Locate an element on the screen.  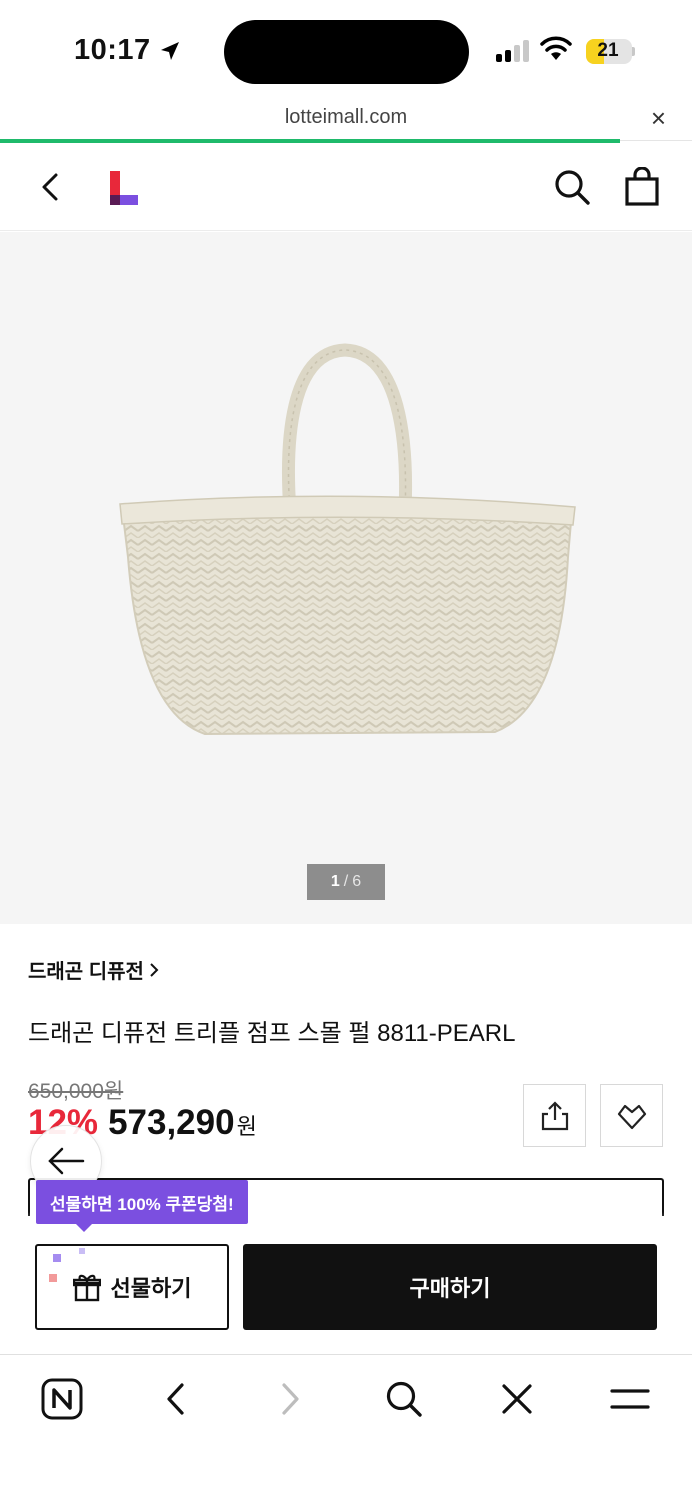
brand-name: 드래곤 디퓨전 is located at coordinates (86, 969).